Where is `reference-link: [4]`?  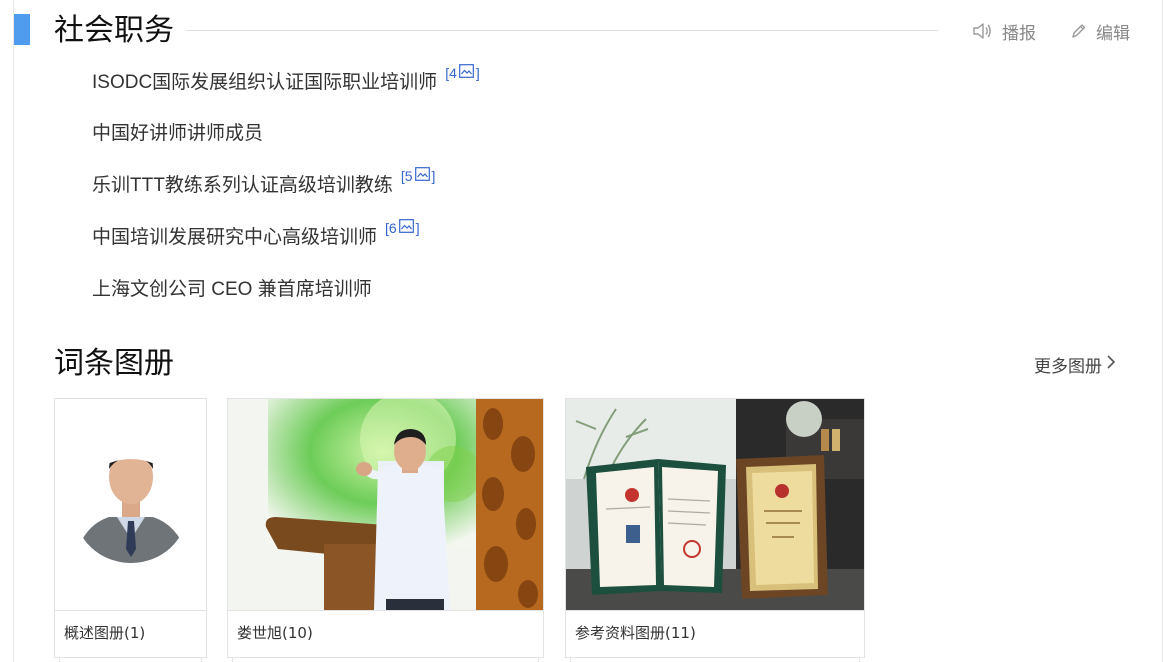
reference-link: [4] is located at coordinates (462, 73).